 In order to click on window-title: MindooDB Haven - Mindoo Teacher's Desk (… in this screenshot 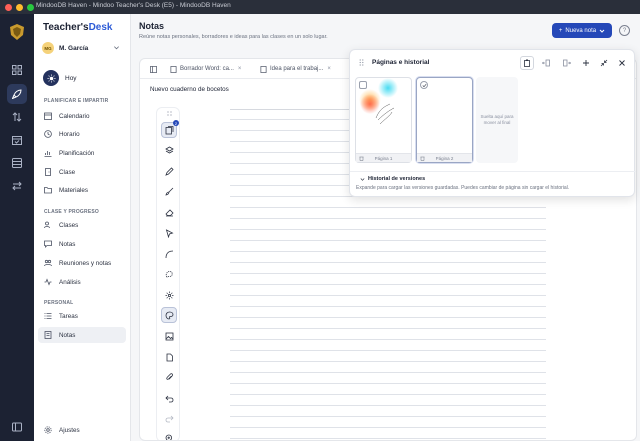, I will do `click(133, 5)`.